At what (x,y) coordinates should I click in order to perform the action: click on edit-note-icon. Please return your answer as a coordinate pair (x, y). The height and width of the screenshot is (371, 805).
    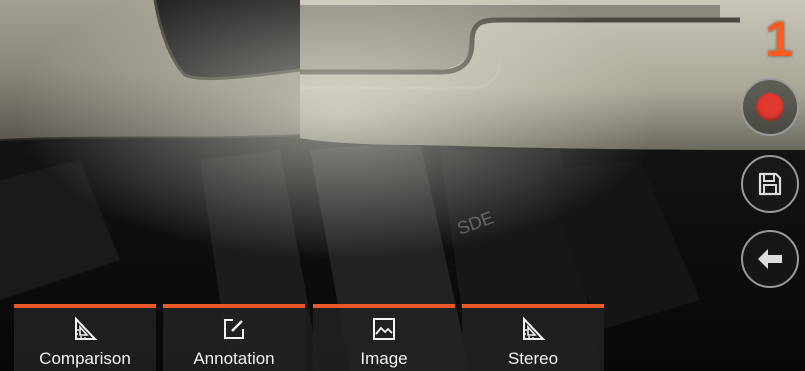
    Looking at the image, I should click on (234, 329).